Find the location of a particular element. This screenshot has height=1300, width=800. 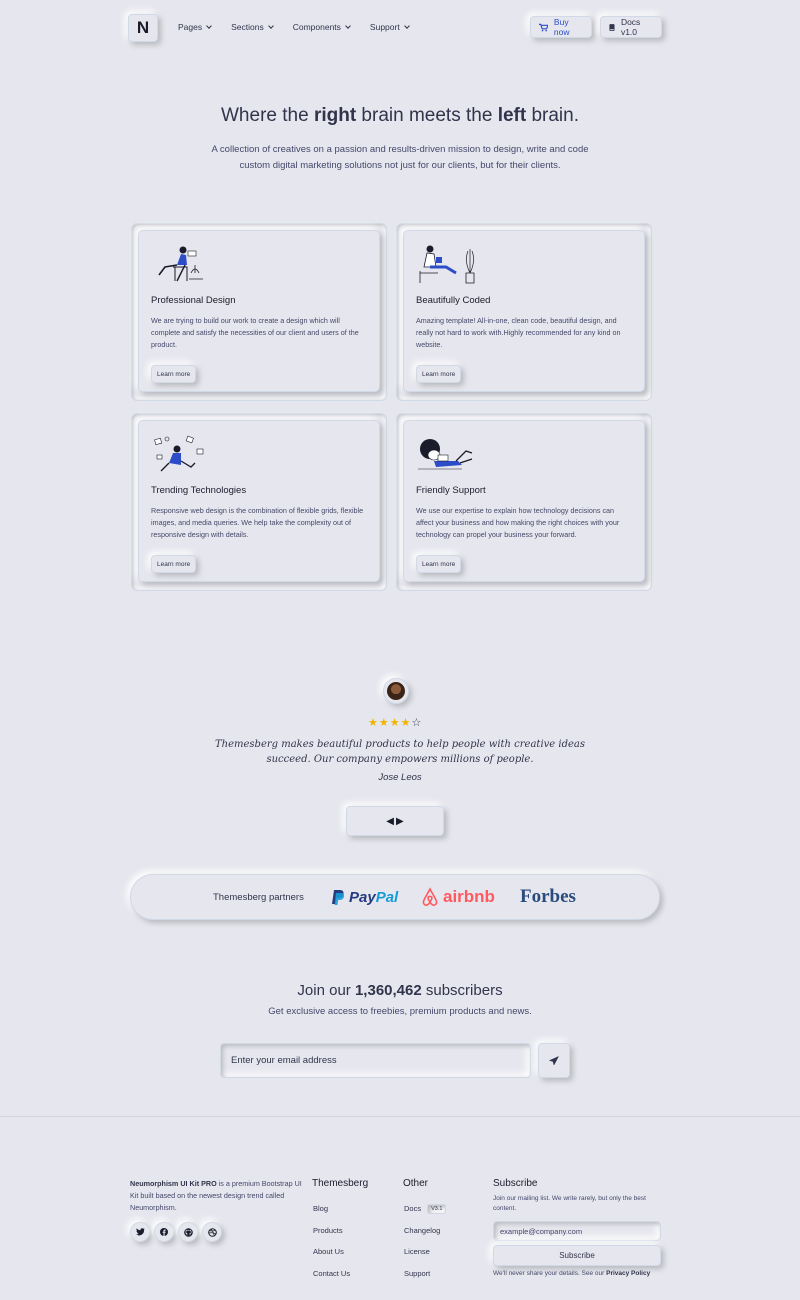

subscribe-title: Join our 1,360,462 subscribers is located at coordinates (400, 990).